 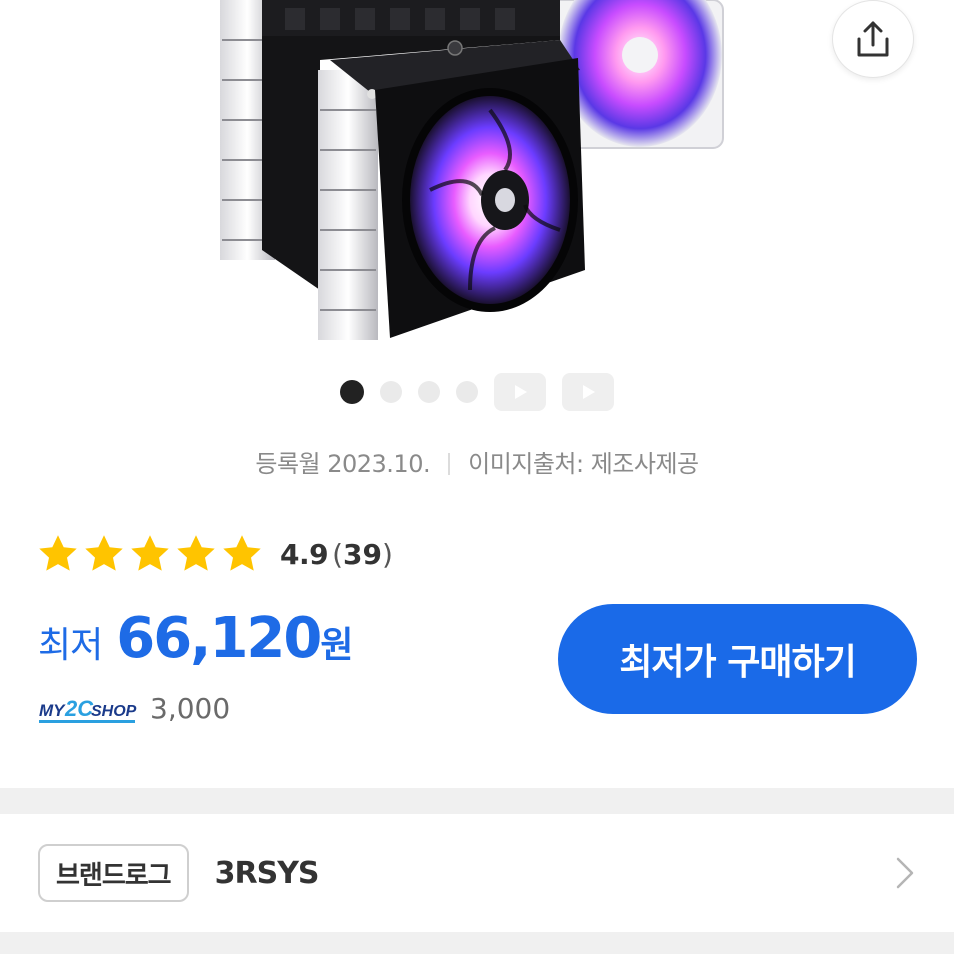 I want to click on section-divider, so click(x=477, y=801).